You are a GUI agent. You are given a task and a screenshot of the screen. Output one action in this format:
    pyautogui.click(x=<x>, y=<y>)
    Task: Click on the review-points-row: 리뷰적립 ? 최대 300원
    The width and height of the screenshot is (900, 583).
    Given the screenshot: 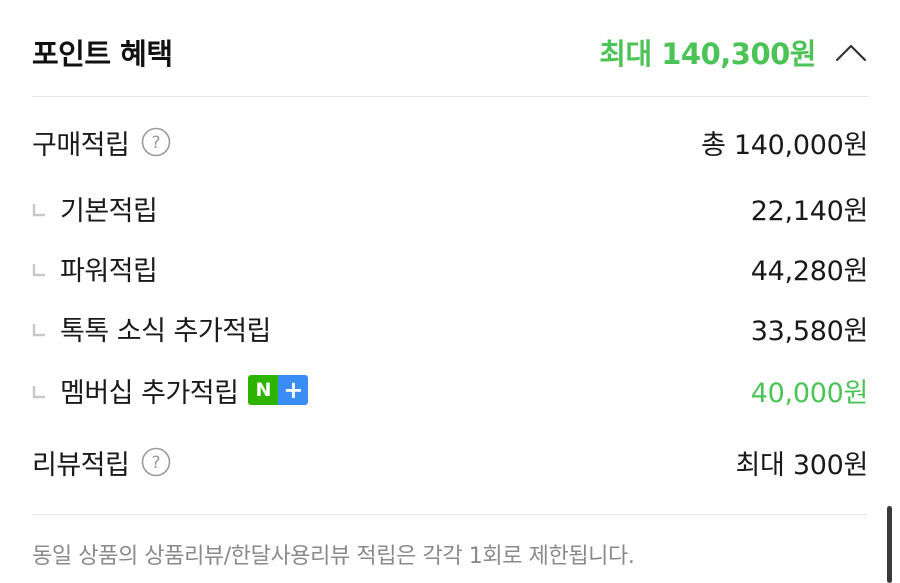 What is the action you would take?
    pyautogui.click(x=450, y=462)
    